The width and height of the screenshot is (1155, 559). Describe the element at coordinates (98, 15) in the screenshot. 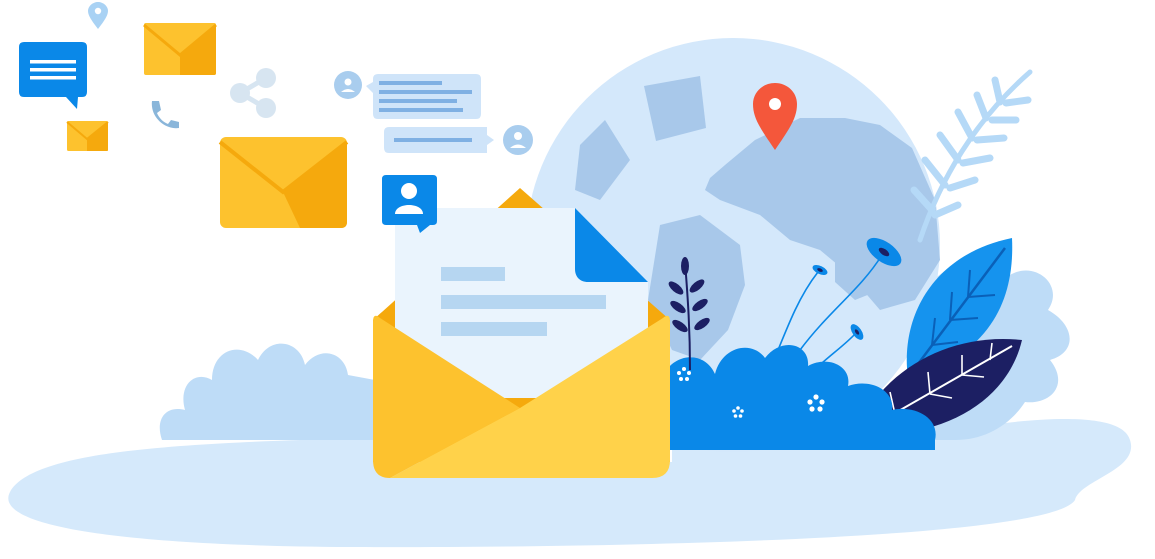

I see `location-pin-icon` at that location.